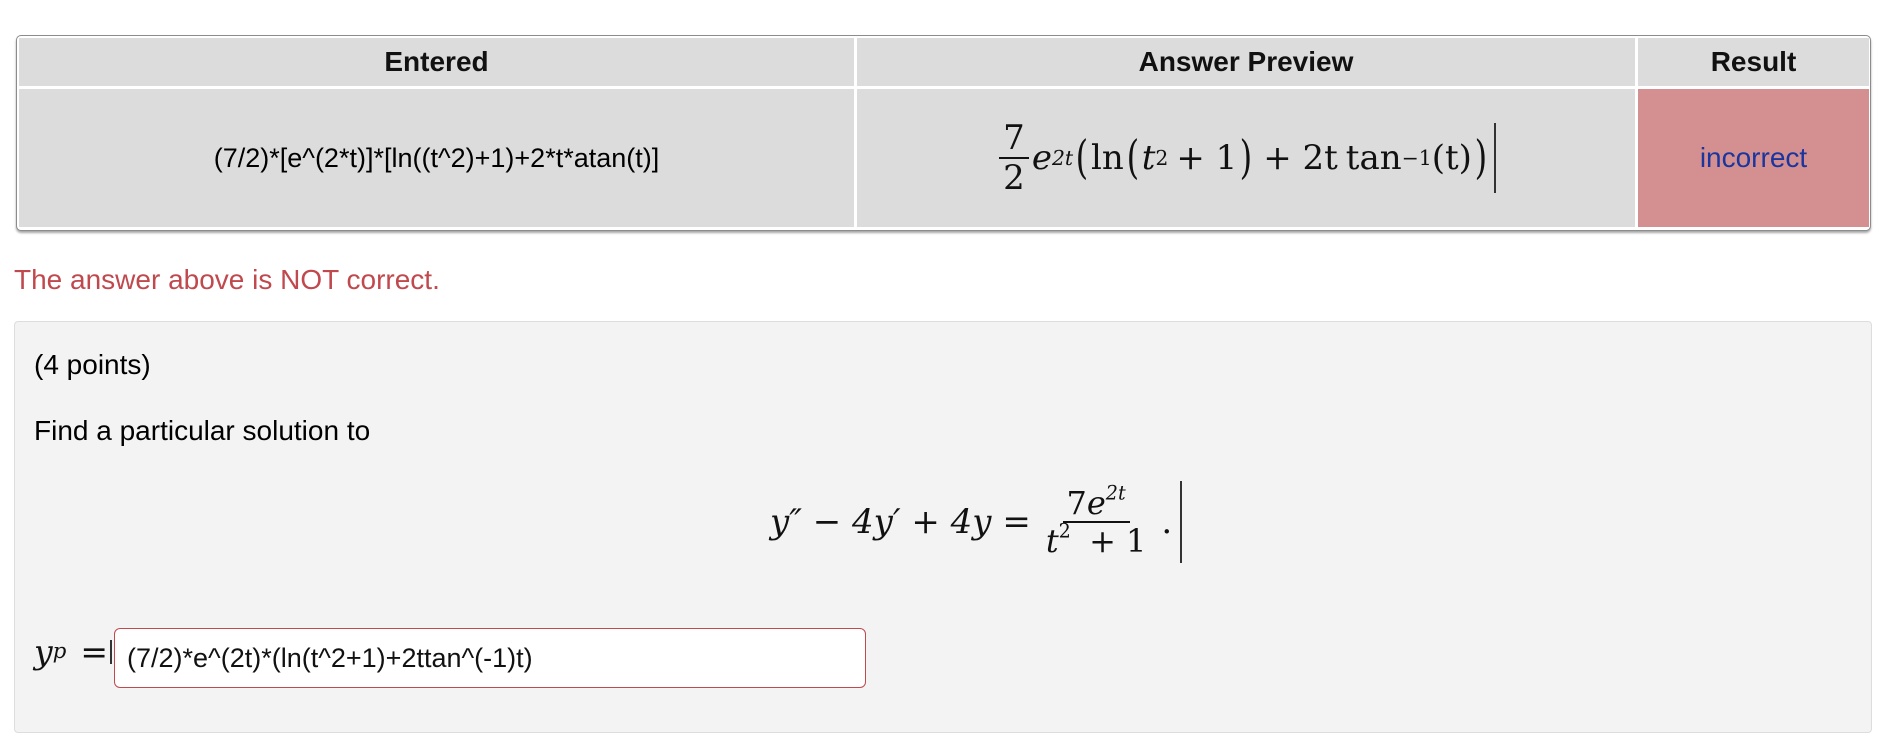 This screenshot has width=1881, height=738. Describe the element at coordinates (490, 658) in the screenshot. I see `answer-input` at that location.